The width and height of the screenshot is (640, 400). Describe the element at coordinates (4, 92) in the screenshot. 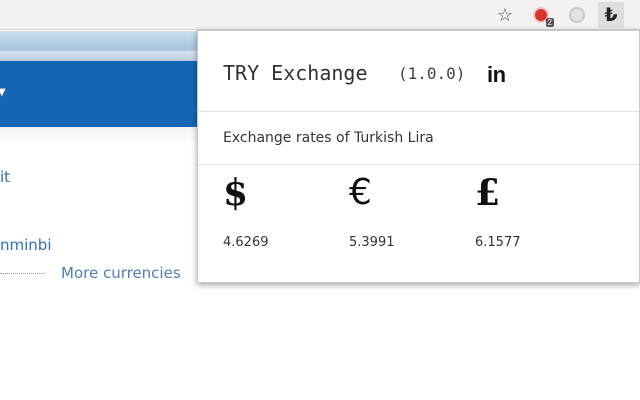

I see `nav-dropdown-caret-icon: ▼` at that location.